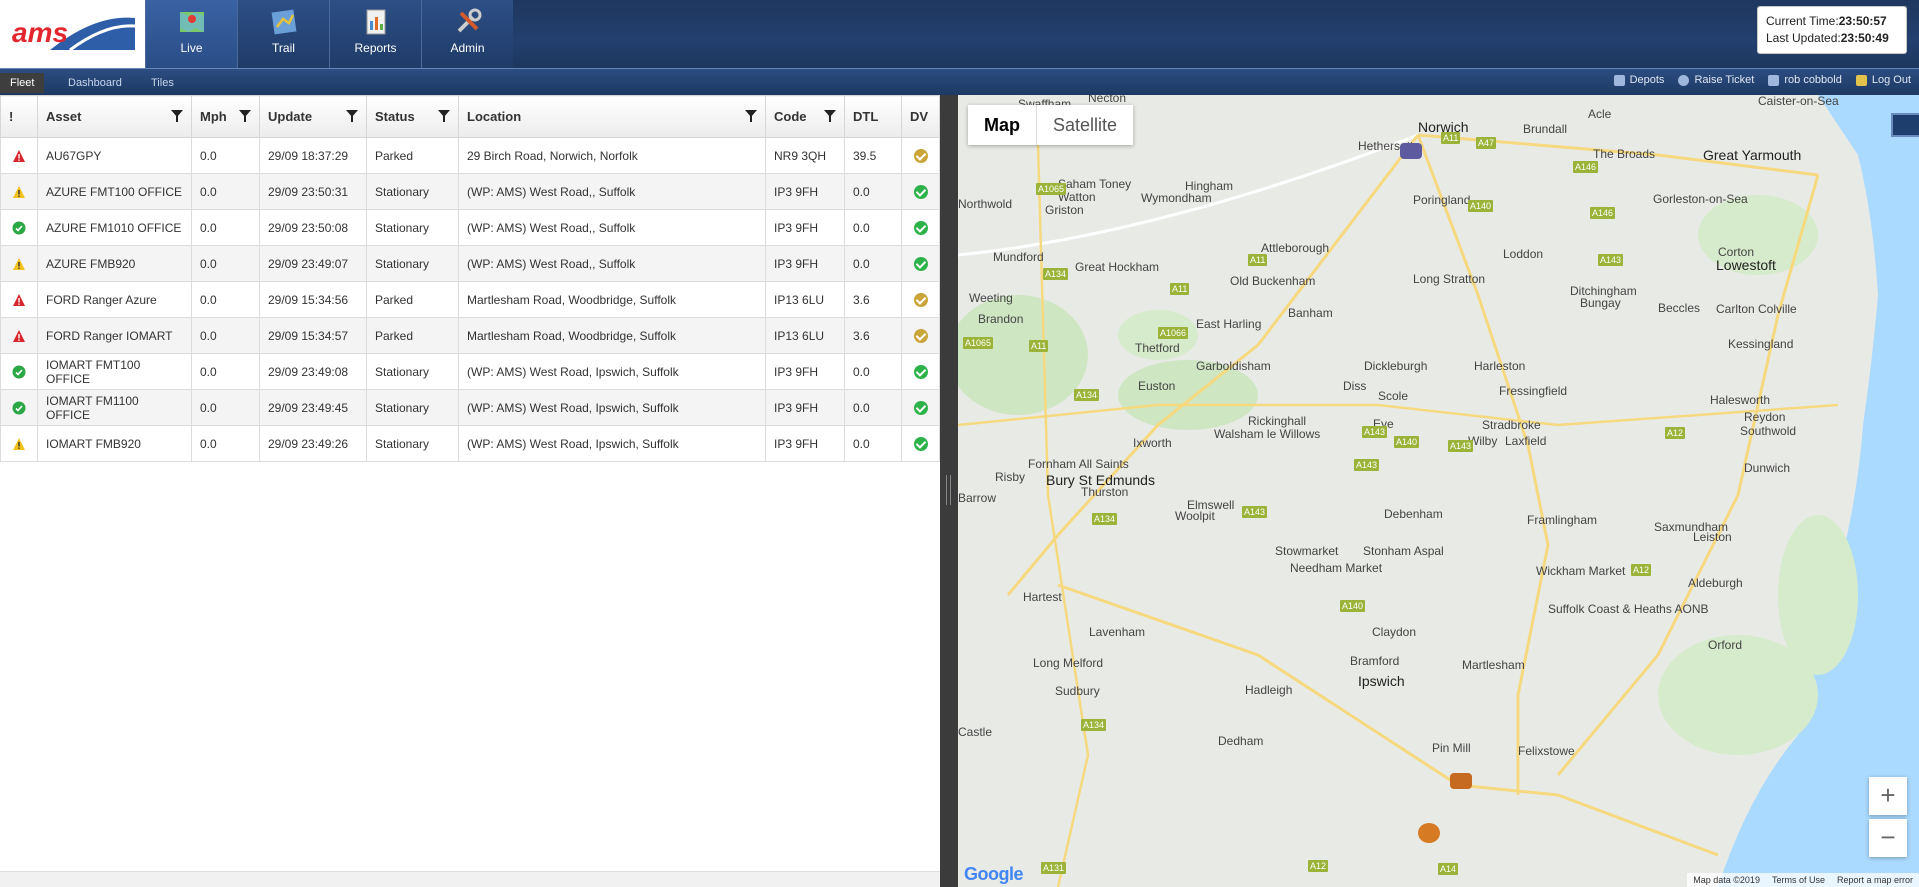 The width and height of the screenshot is (1919, 887). Describe the element at coordinates (162, 83) in the screenshot. I see `subtab-tiles: Tiles` at that location.